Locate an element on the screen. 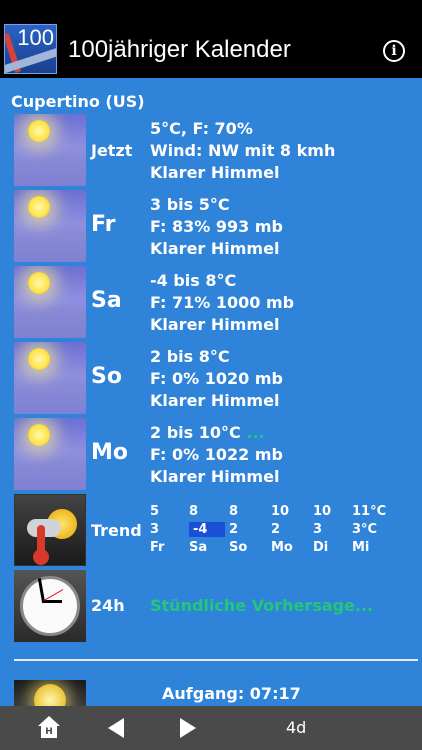 Image resolution: width=422 pixels, height=750 pixels. day-label: Jetzt is located at coordinates (112, 150).